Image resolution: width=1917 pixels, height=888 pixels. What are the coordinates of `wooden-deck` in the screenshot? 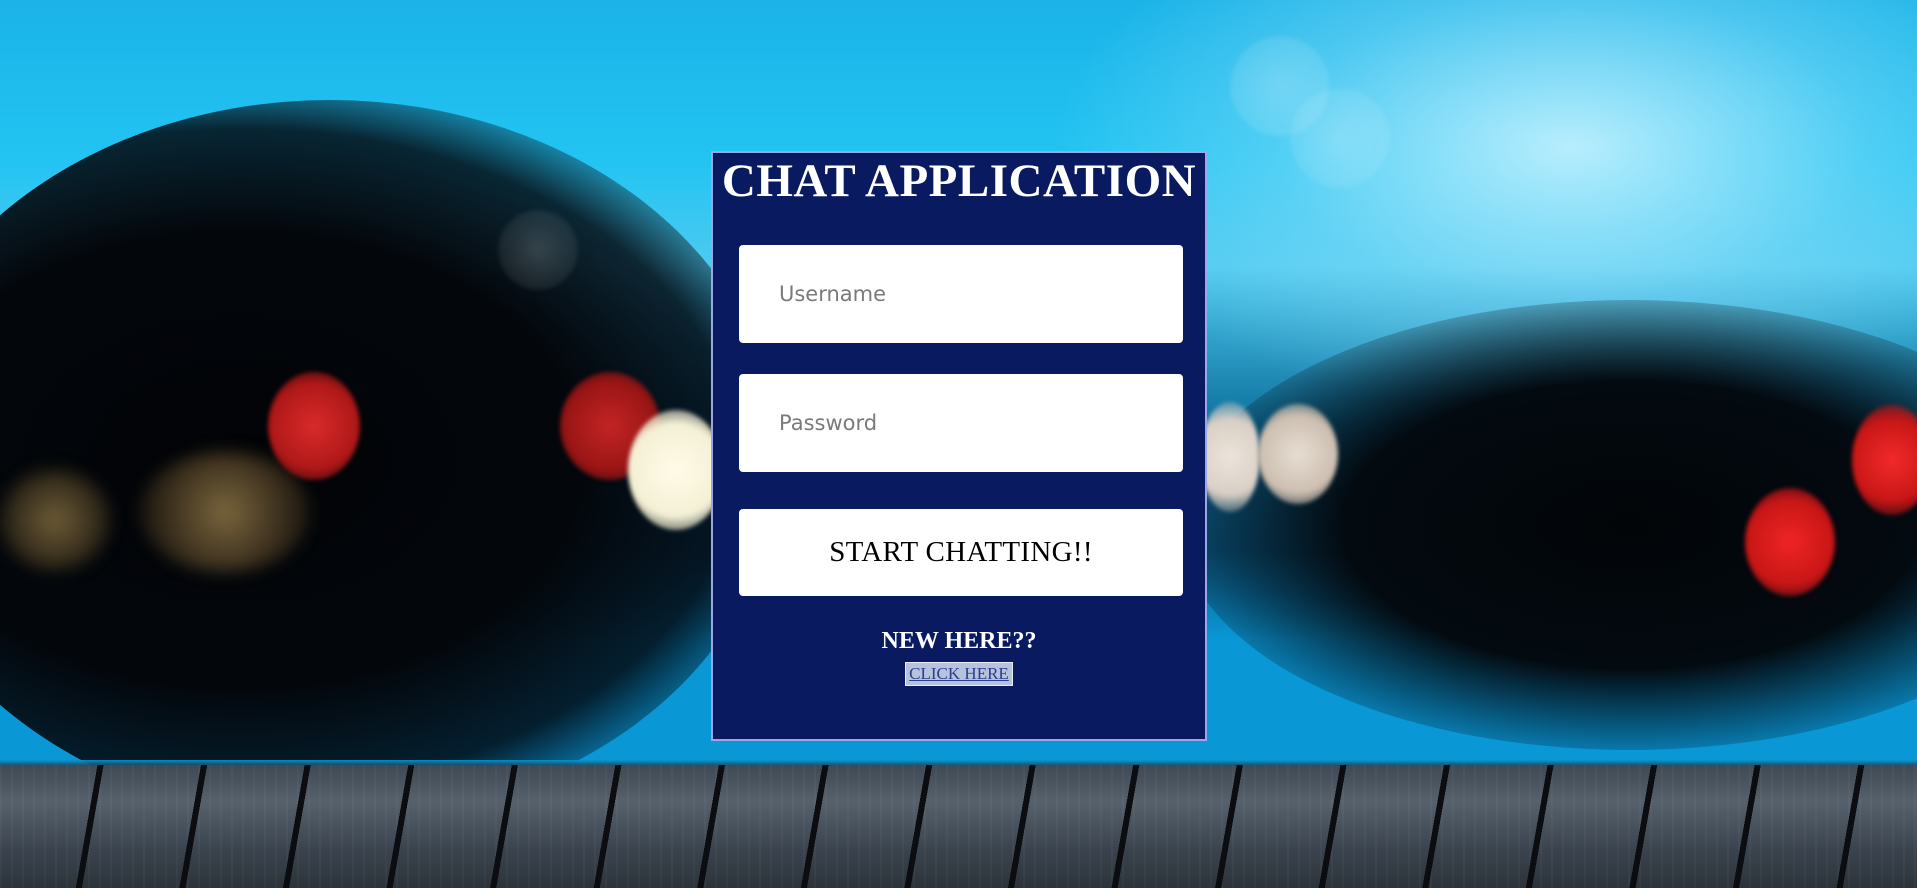 It's located at (958, 826).